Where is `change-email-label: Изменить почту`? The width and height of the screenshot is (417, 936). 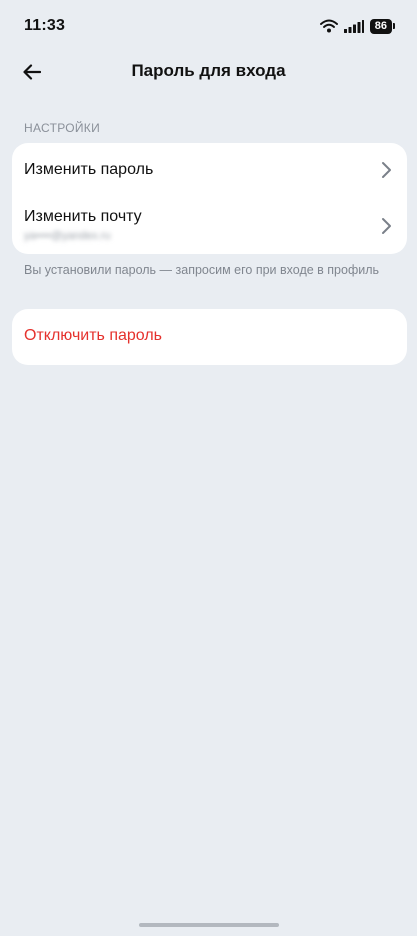
change-email-label: Изменить почту is located at coordinates (83, 216).